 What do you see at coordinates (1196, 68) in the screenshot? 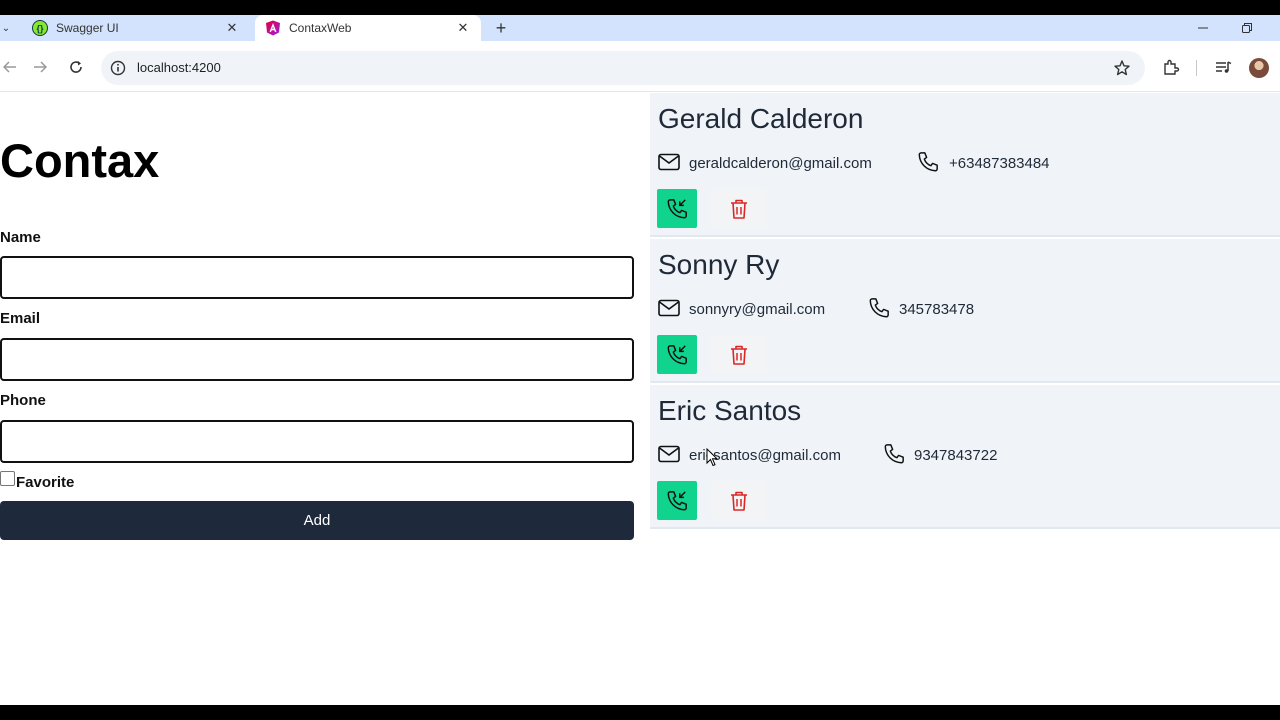
I see `toolbar-divider` at bounding box center [1196, 68].